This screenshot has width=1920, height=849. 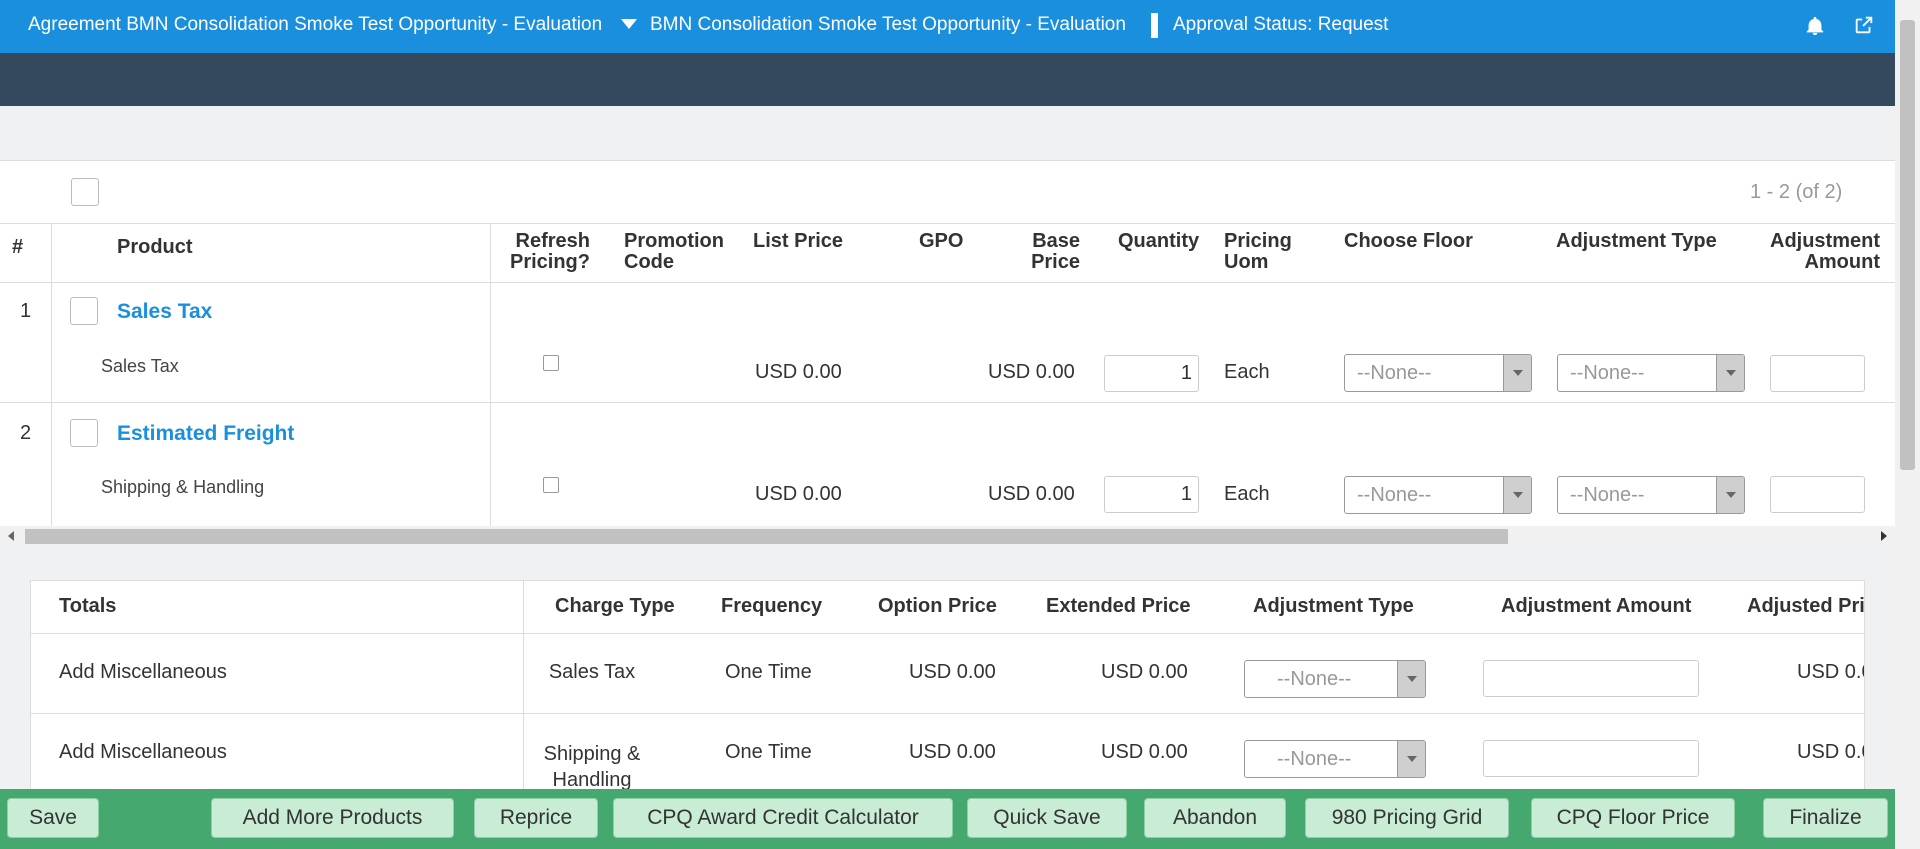 What do you see at coordinates (205, 434) in the screenshot?
I see `product-name-link: Estimated Freight` at bounding box center [205, 434].